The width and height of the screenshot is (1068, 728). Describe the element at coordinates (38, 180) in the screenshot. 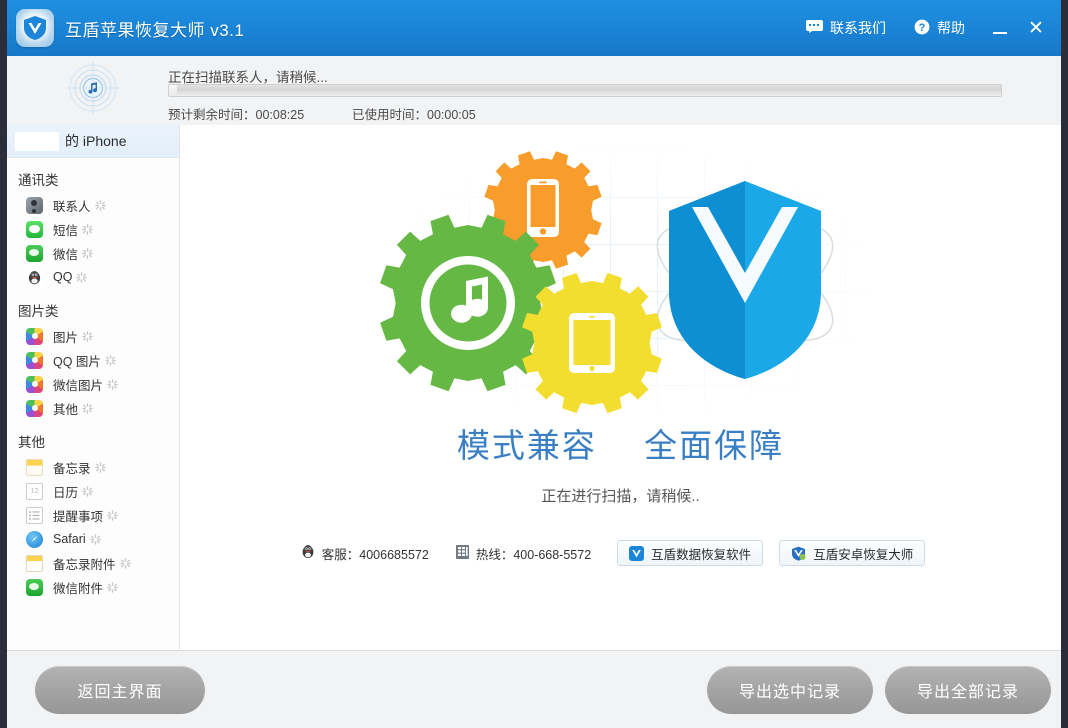

I see `sidebar-group-title-communication: 通讯类` at that location.